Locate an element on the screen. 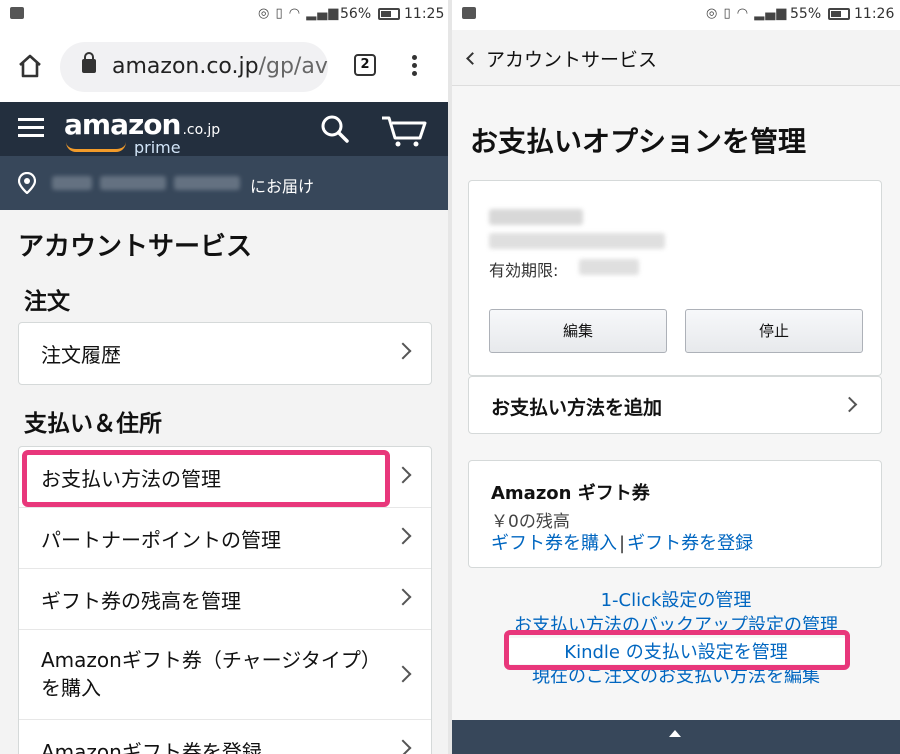 The image size is (900, 754). list-item-label: パートナーポイントの管理 is located at coordinates (161, 540).